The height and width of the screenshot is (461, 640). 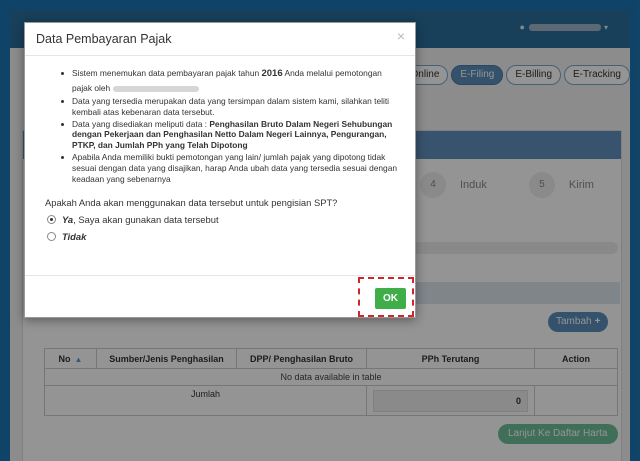 What do you see at coordinates (390, 298) in the screenshot?
I see `ok-button: OK` at bounding box center [390, 298].